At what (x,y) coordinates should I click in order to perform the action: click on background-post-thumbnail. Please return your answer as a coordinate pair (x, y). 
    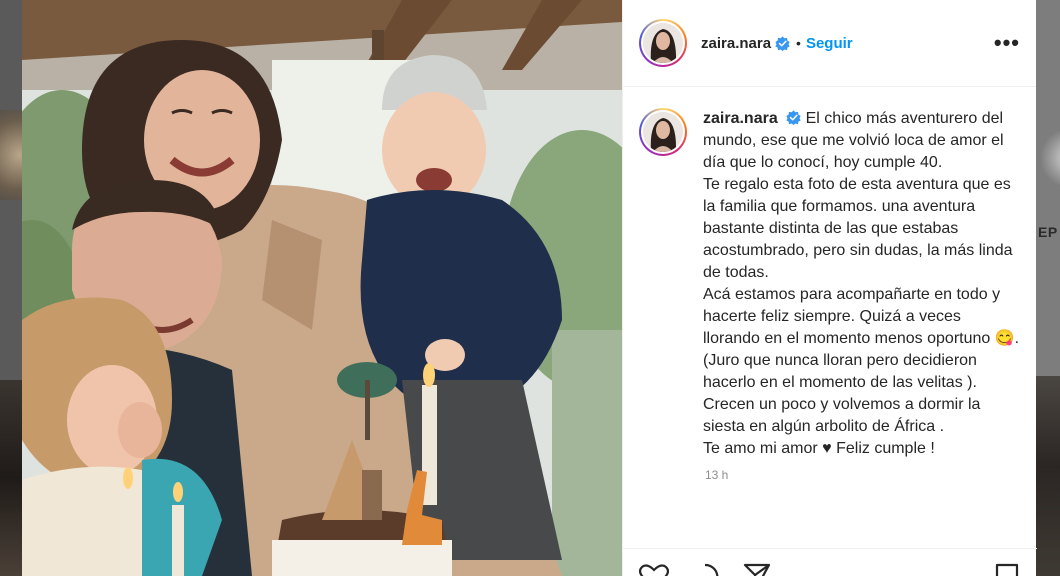
    Looking at the image, I should click on (11, 478).